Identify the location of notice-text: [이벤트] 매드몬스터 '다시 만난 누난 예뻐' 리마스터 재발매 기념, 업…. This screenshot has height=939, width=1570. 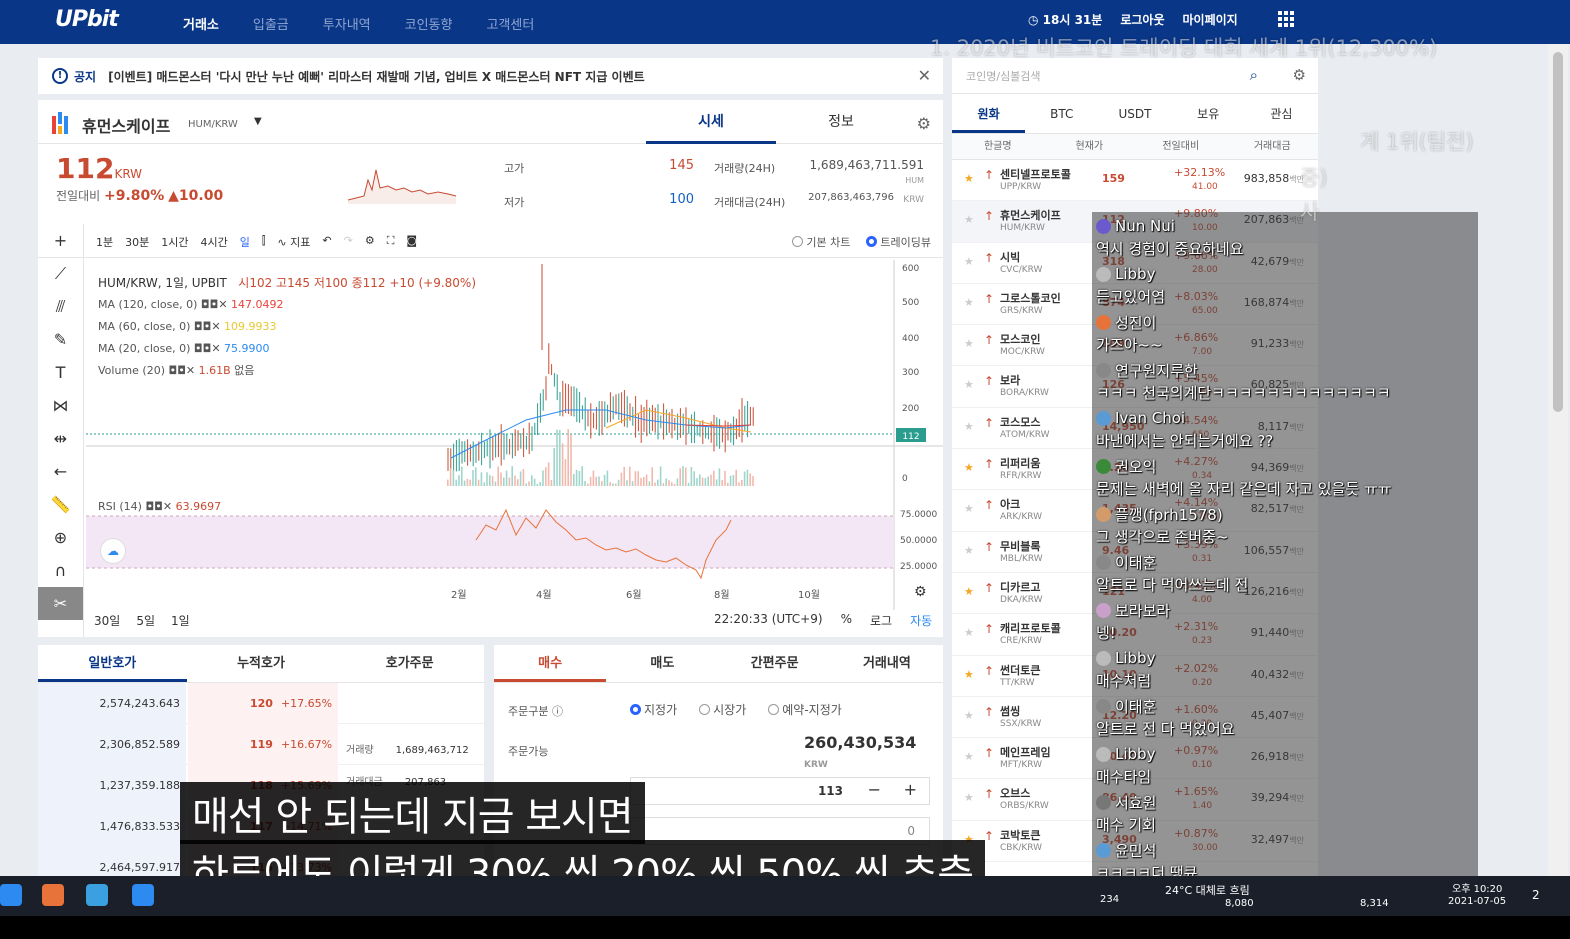
(376, 76).